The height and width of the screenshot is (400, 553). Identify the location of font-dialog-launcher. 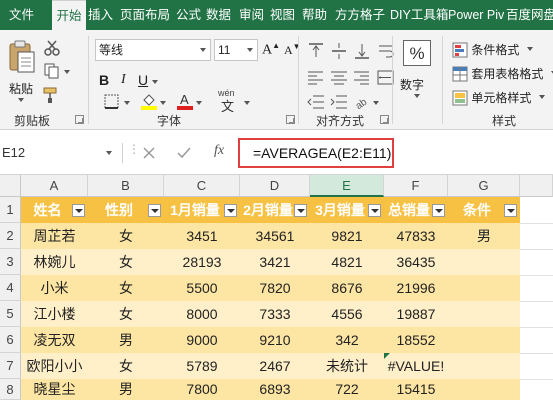
(290, 119).